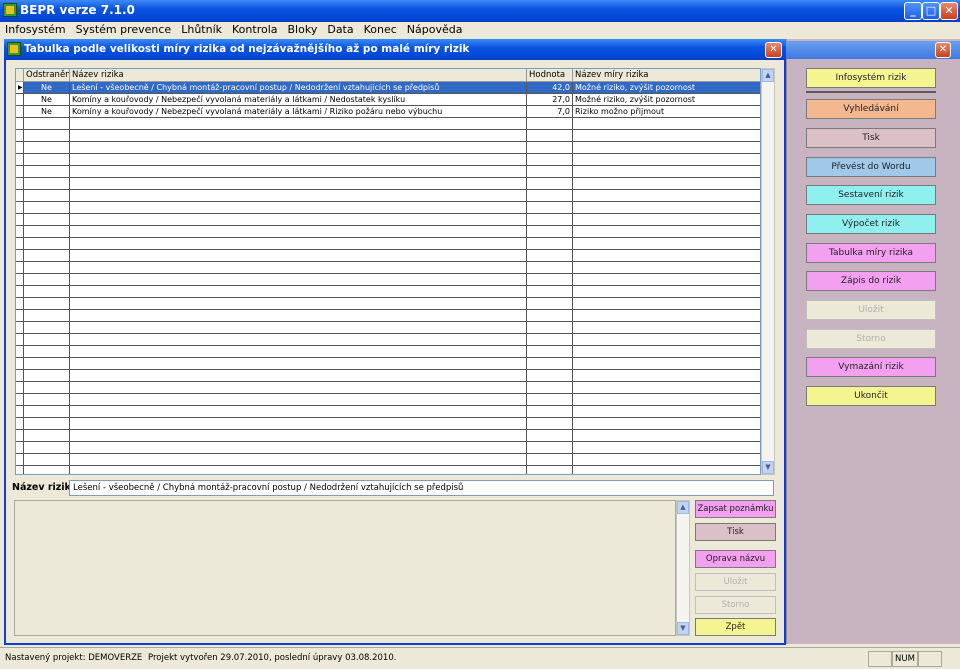 The width and height of the screenshot is (960, 669). Describe the element at coordinates (255, 29) in the screenshot. I see `menu-item-kontrola: Kontrola` at that location.